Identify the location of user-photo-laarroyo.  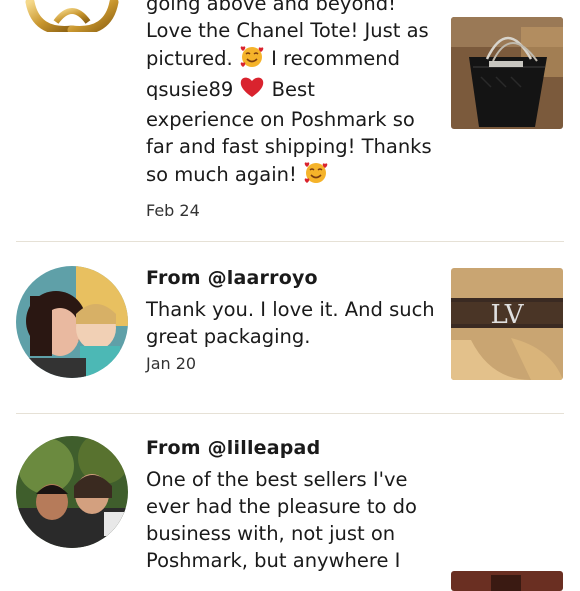
(72, 322).